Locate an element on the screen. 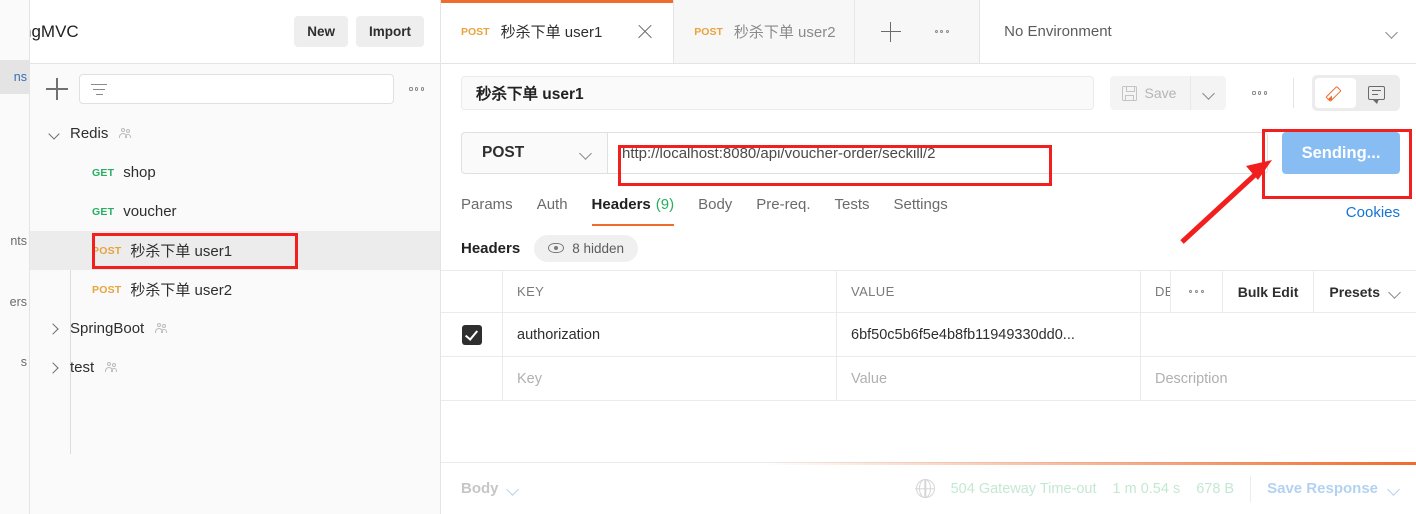 The image size is (1416, 514). rail-item-collections: ns is located at coordinates (14, 77).